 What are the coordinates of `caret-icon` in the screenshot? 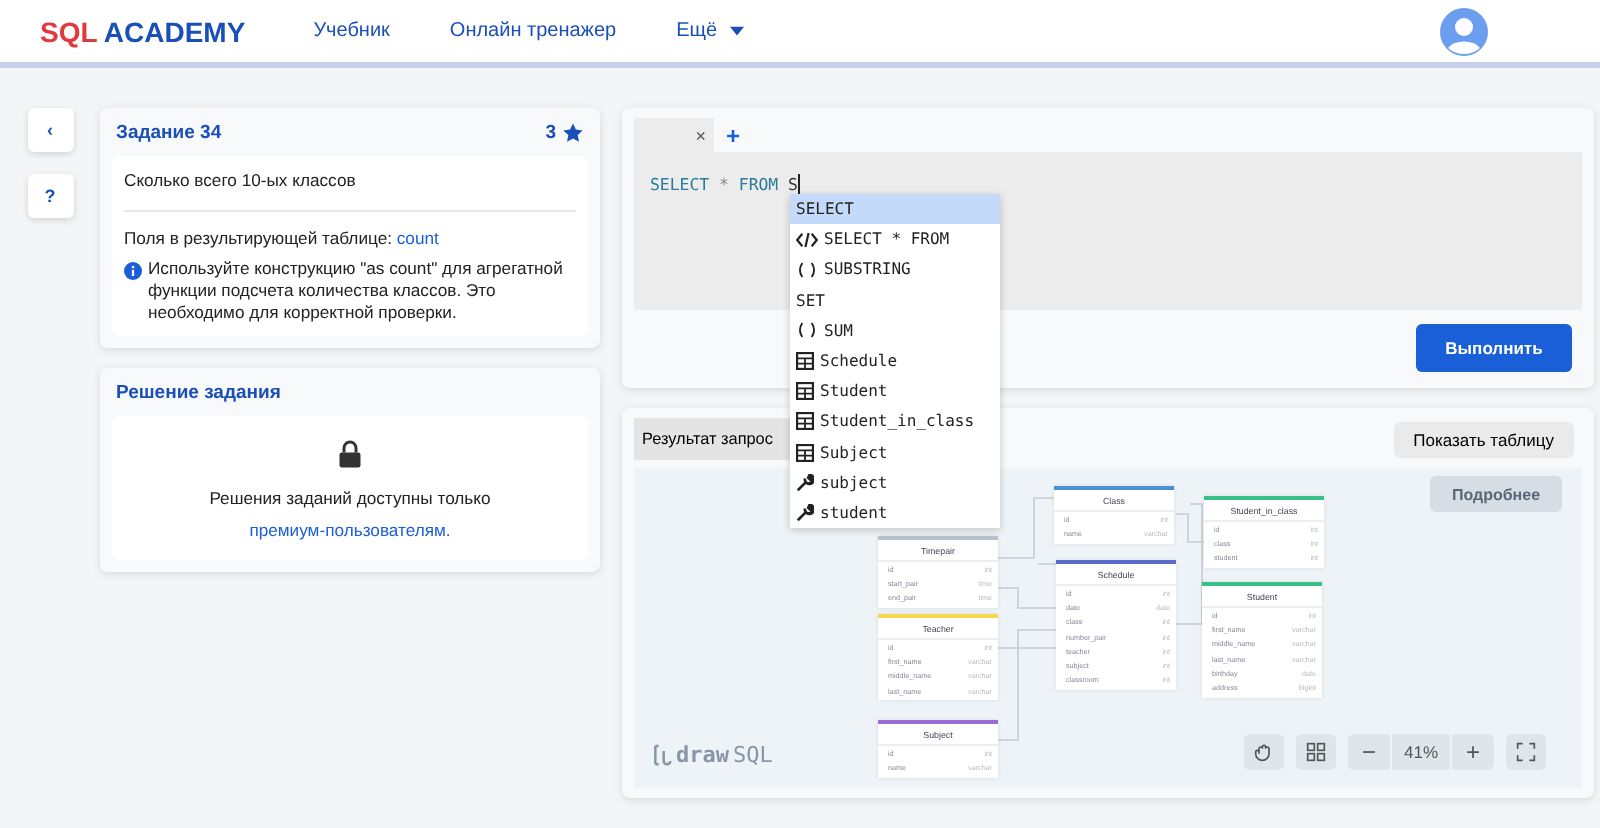 It's located at (736, 31).